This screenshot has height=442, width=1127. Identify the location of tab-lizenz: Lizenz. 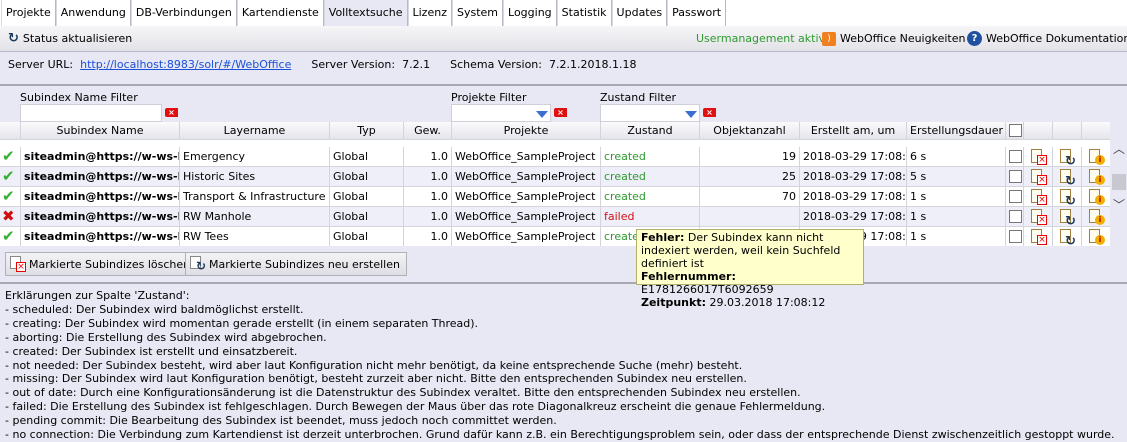
(429, 13).